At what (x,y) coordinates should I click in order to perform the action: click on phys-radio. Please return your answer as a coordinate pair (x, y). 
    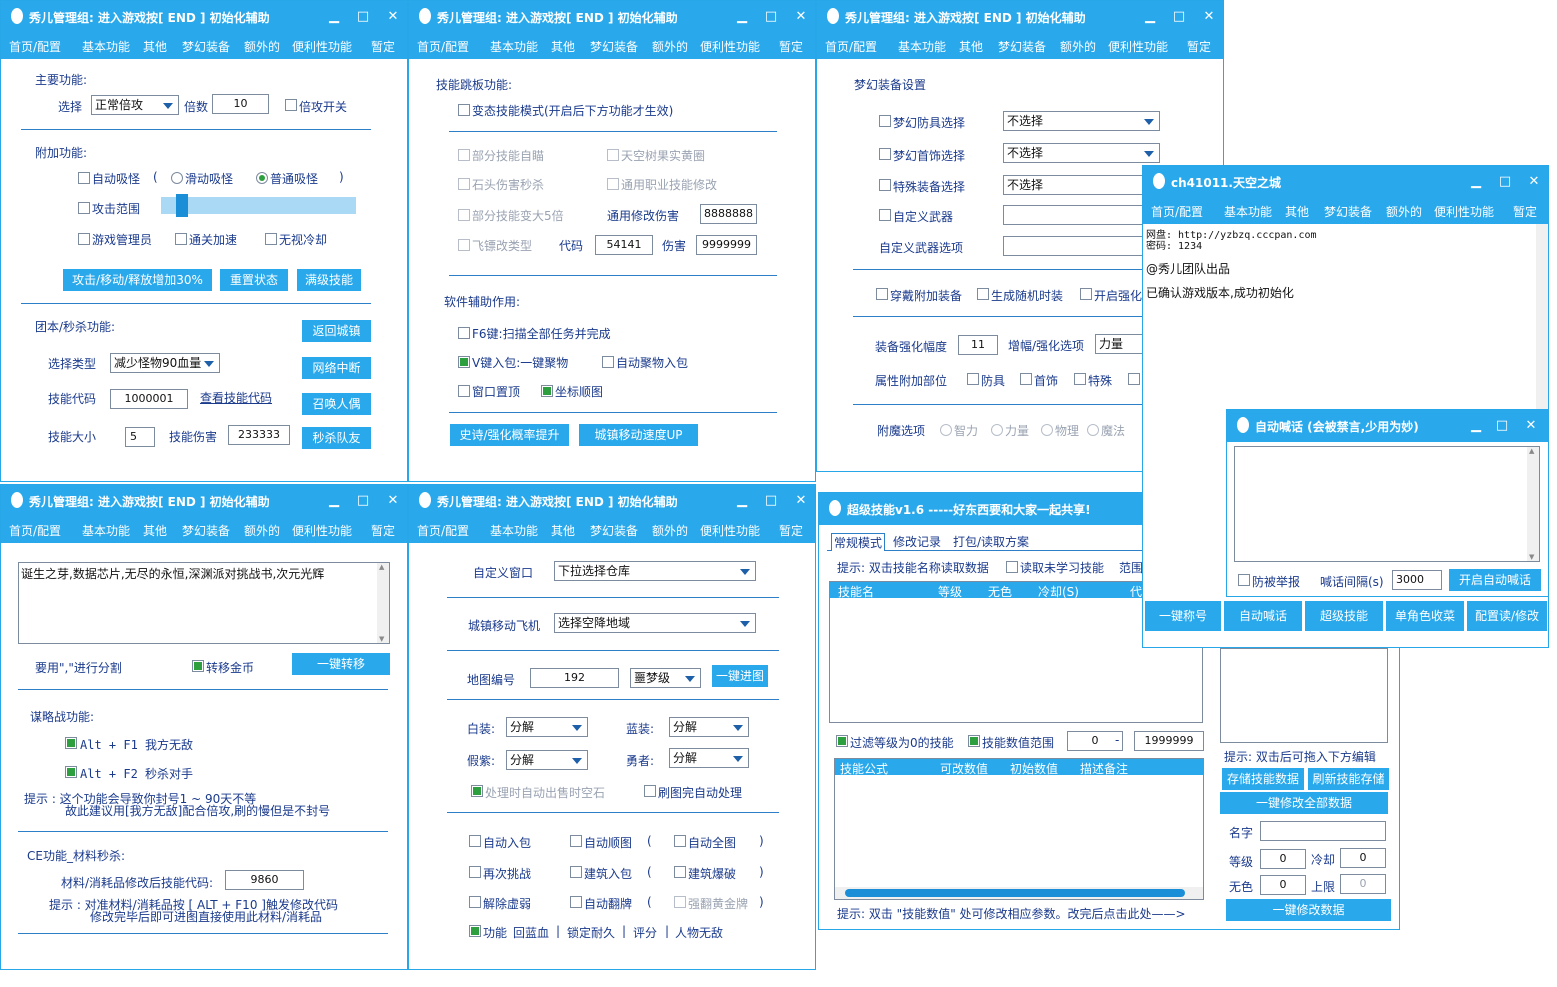
    Looking at the image, I should click on (1047, 430).